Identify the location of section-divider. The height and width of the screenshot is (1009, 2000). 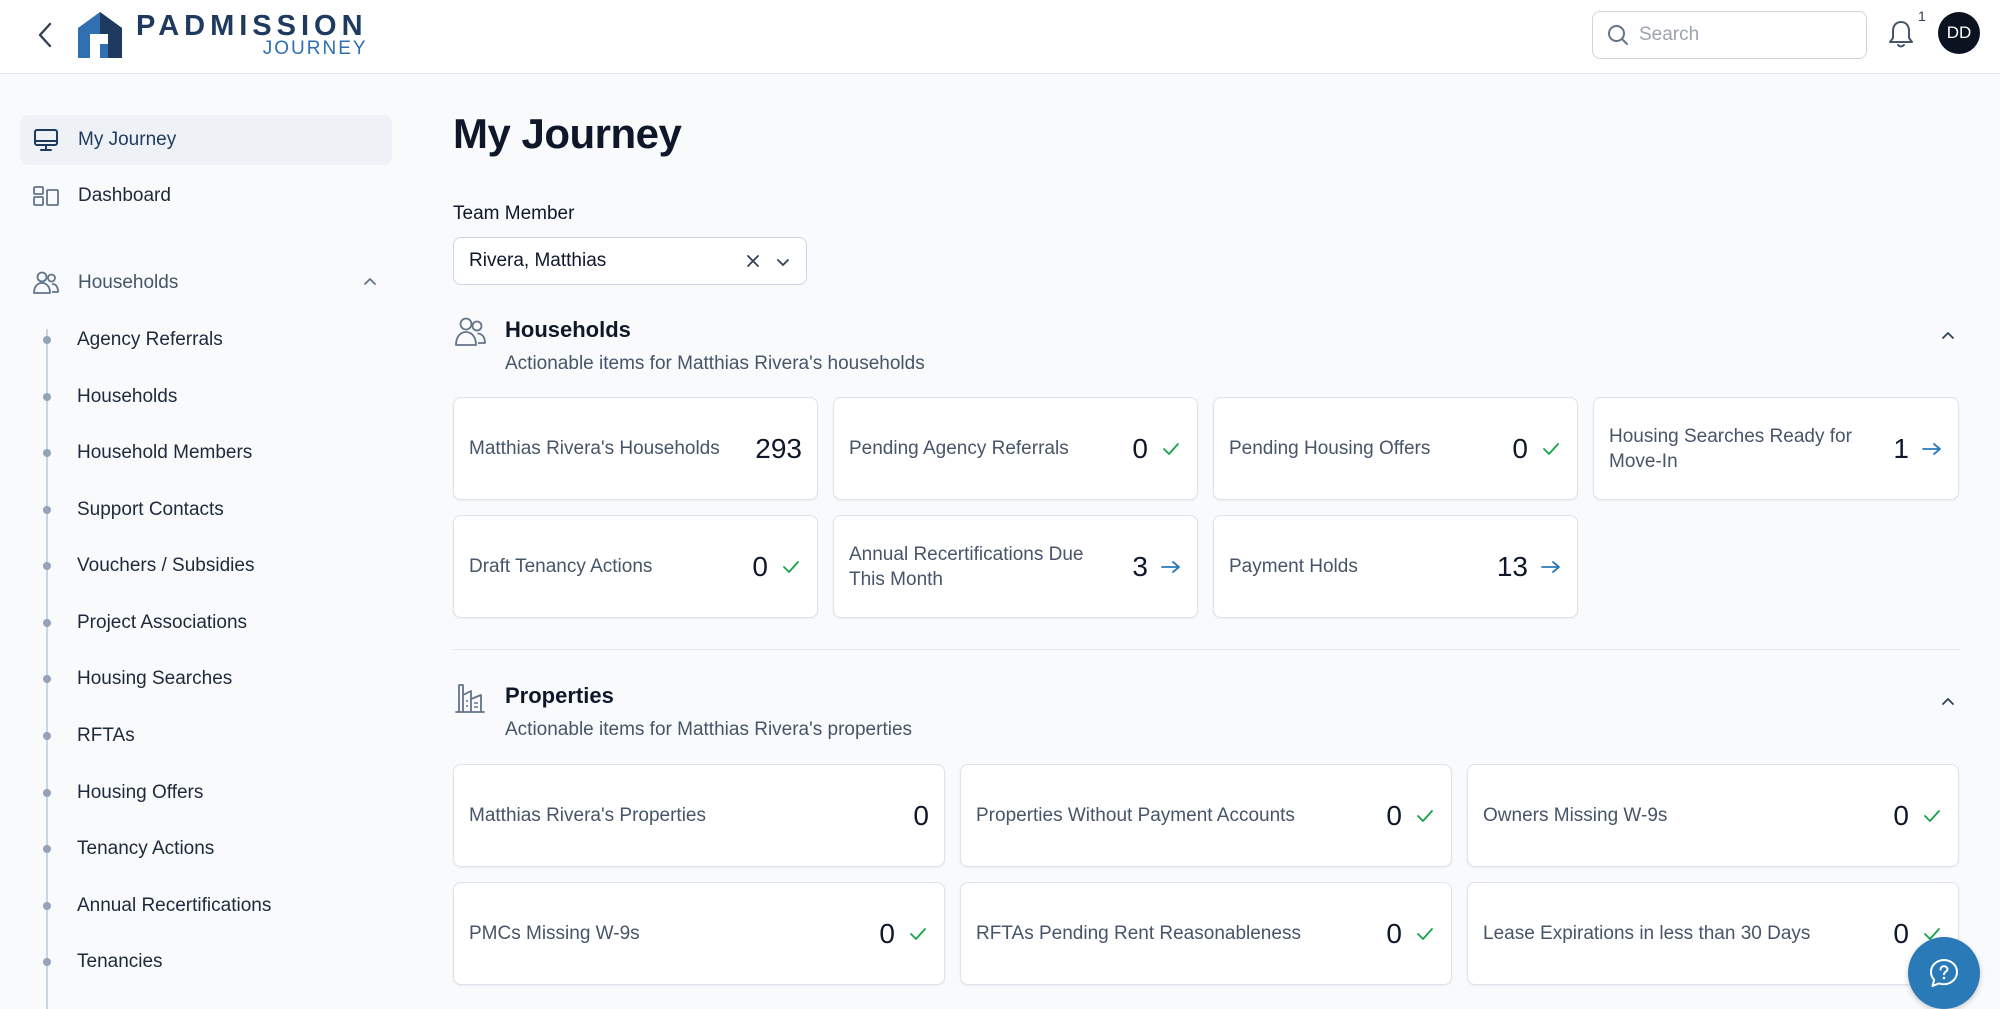
(1206, 649).